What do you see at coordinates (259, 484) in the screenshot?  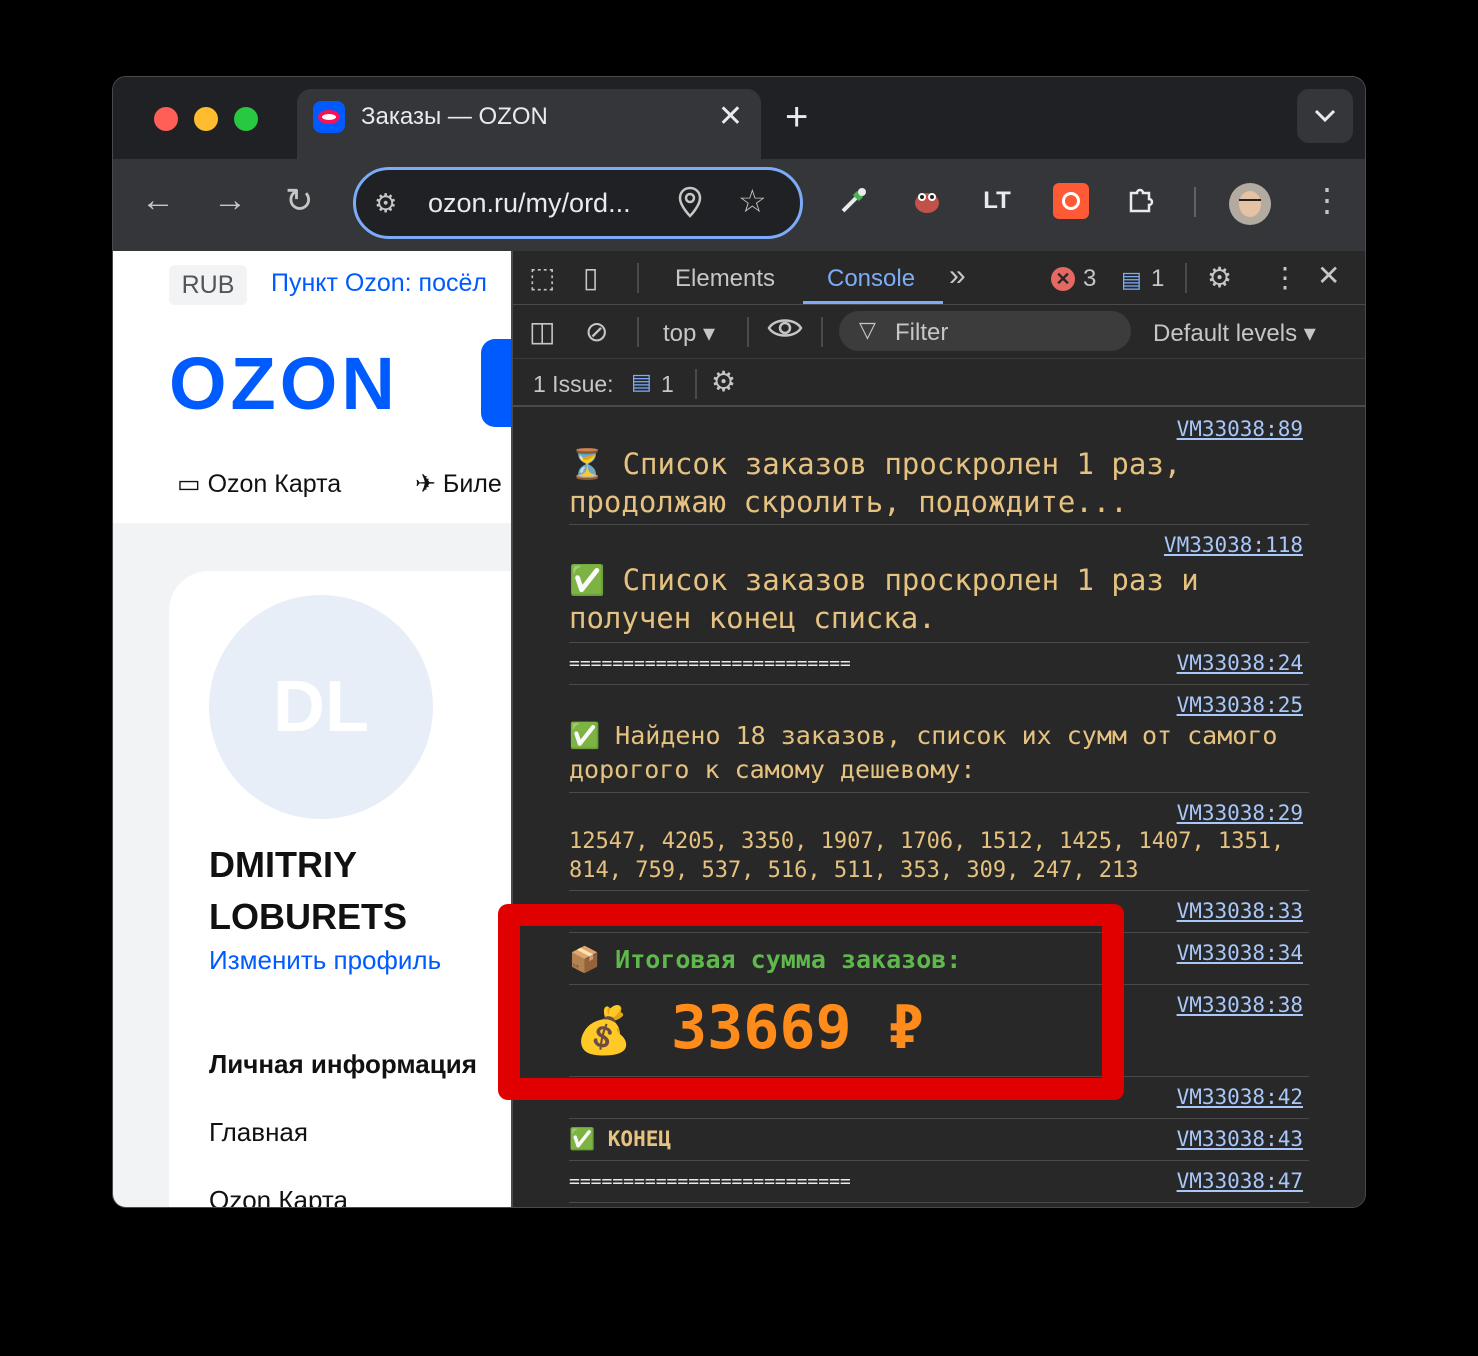 I see `nav-ozon-card: ▭ Ozon Карта` at bounding box center [259, 484].